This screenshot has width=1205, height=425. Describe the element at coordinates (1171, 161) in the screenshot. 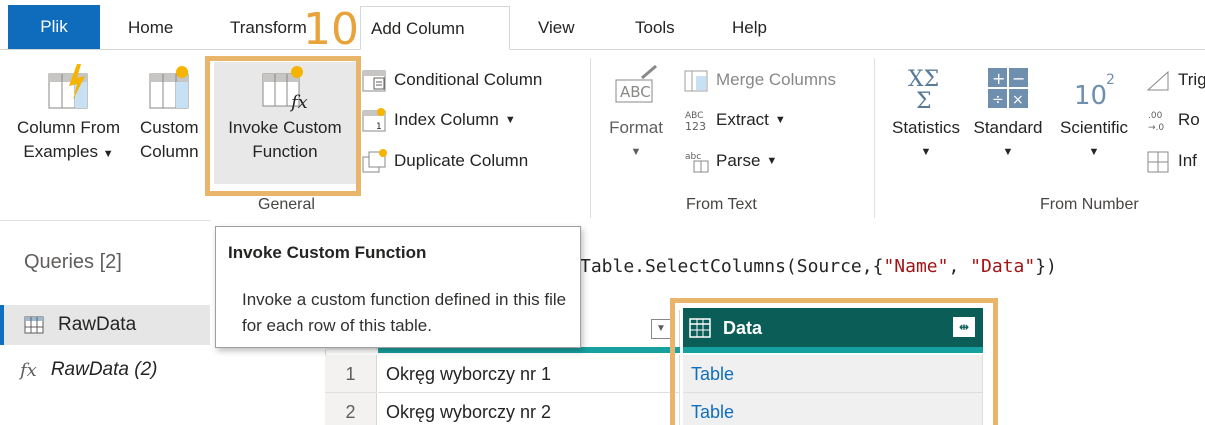

I see `information-button: Inf` at that location.